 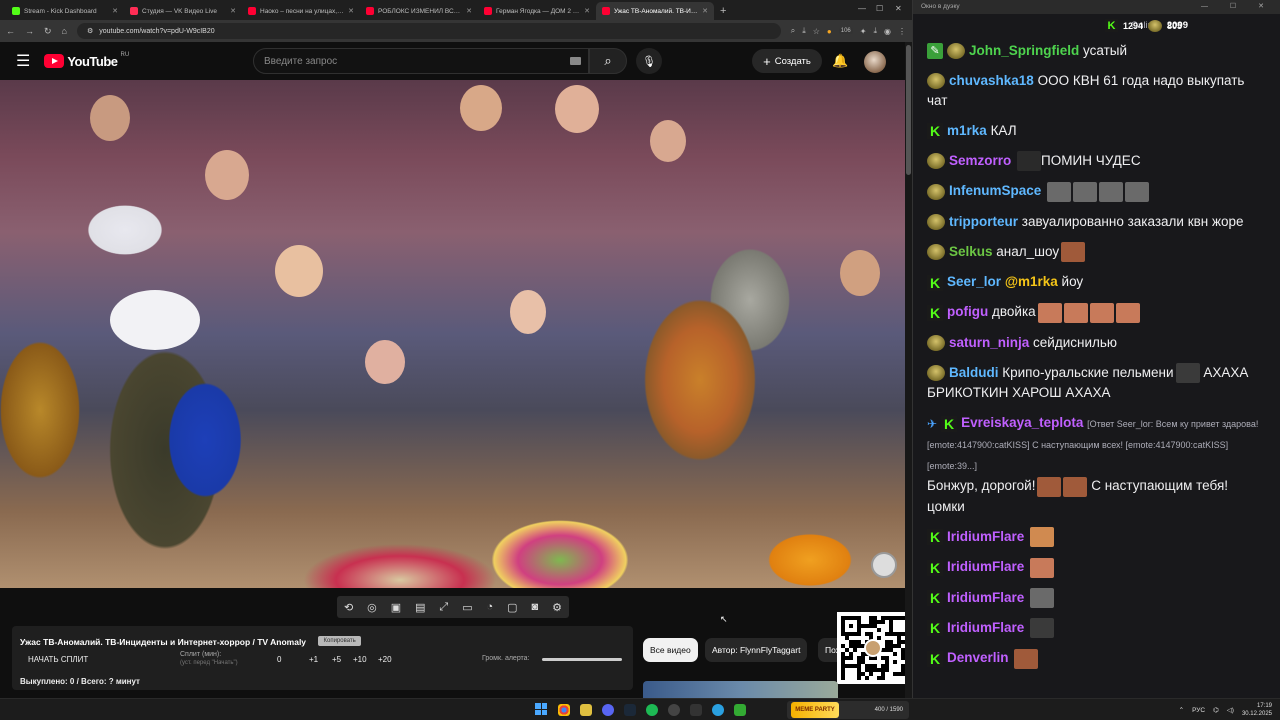 I want to click on split-value-input: 0, so click(x=279, y=659).